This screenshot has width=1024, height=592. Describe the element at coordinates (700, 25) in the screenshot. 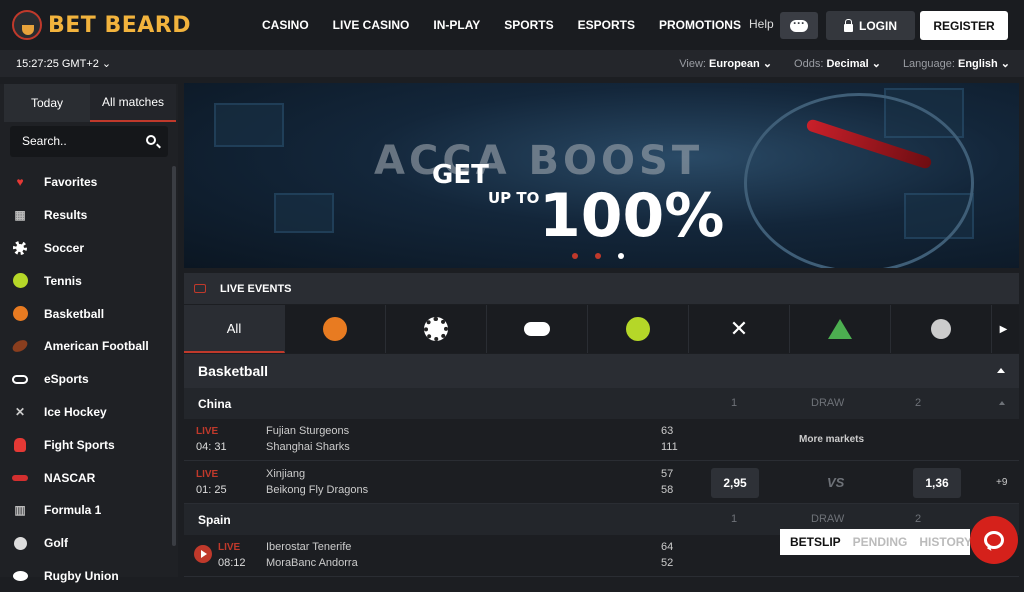

I see `nav-promotions: PROMOTIONS` at that location.